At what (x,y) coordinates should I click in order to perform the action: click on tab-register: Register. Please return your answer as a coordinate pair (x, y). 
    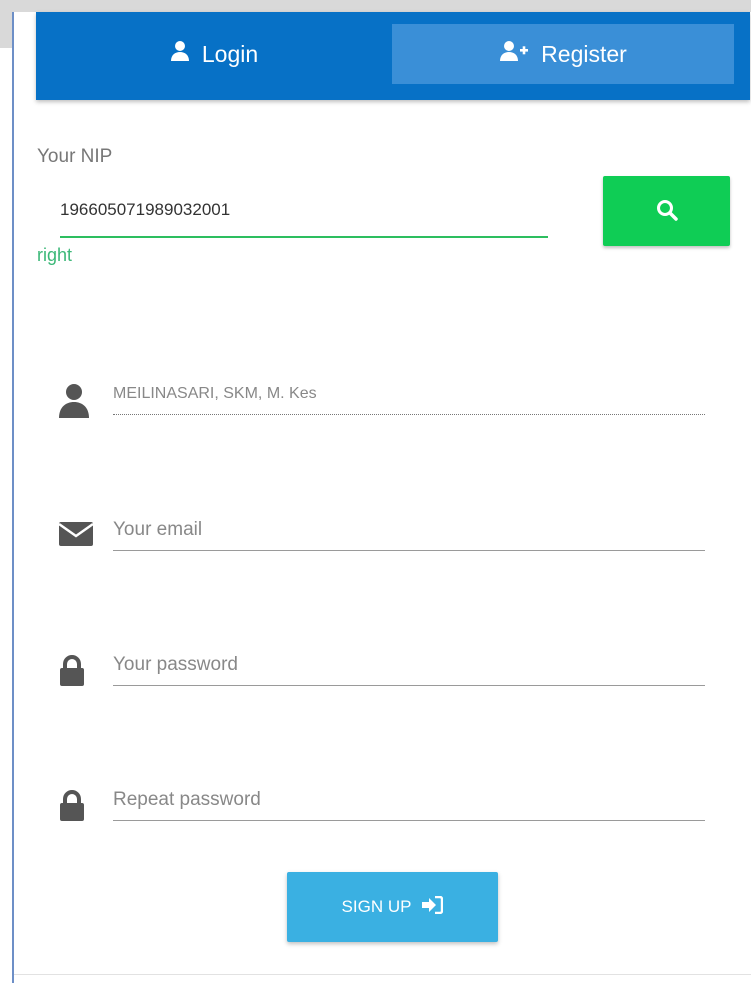
    Looking at the image, I should click on (563, 54).